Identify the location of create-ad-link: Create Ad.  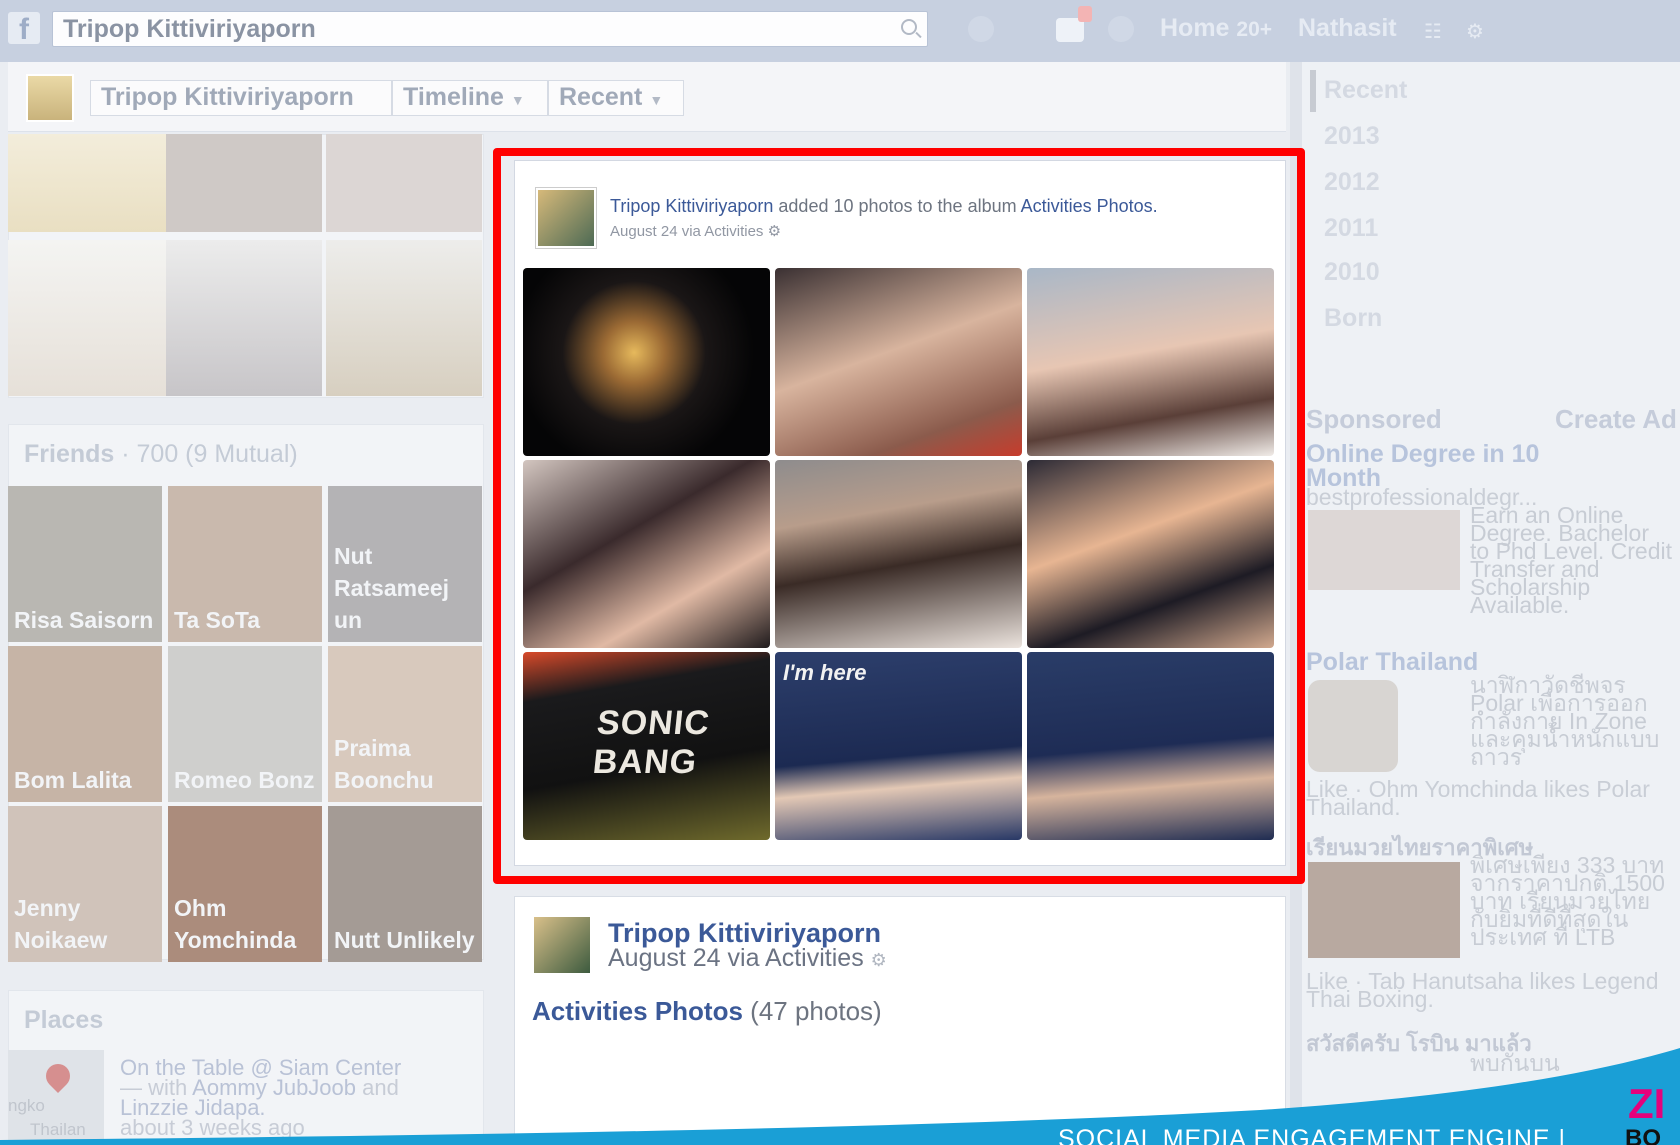
(1616, 419).